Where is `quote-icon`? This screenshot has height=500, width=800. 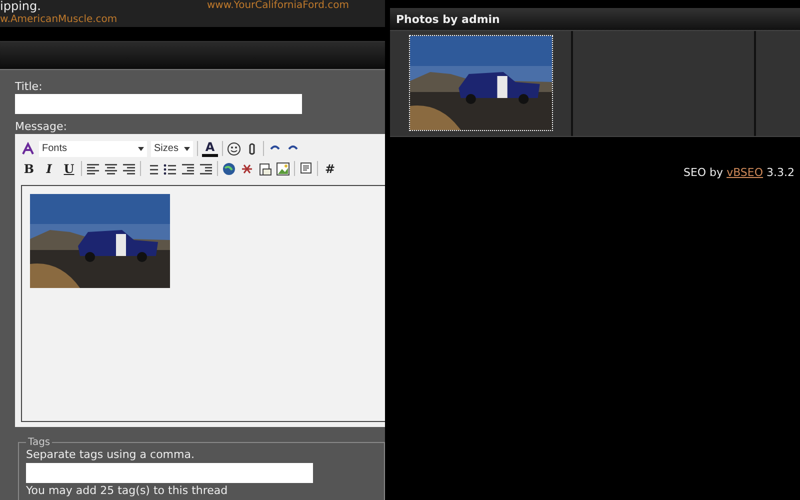
quote-icon is located at coordinates (306, 169).